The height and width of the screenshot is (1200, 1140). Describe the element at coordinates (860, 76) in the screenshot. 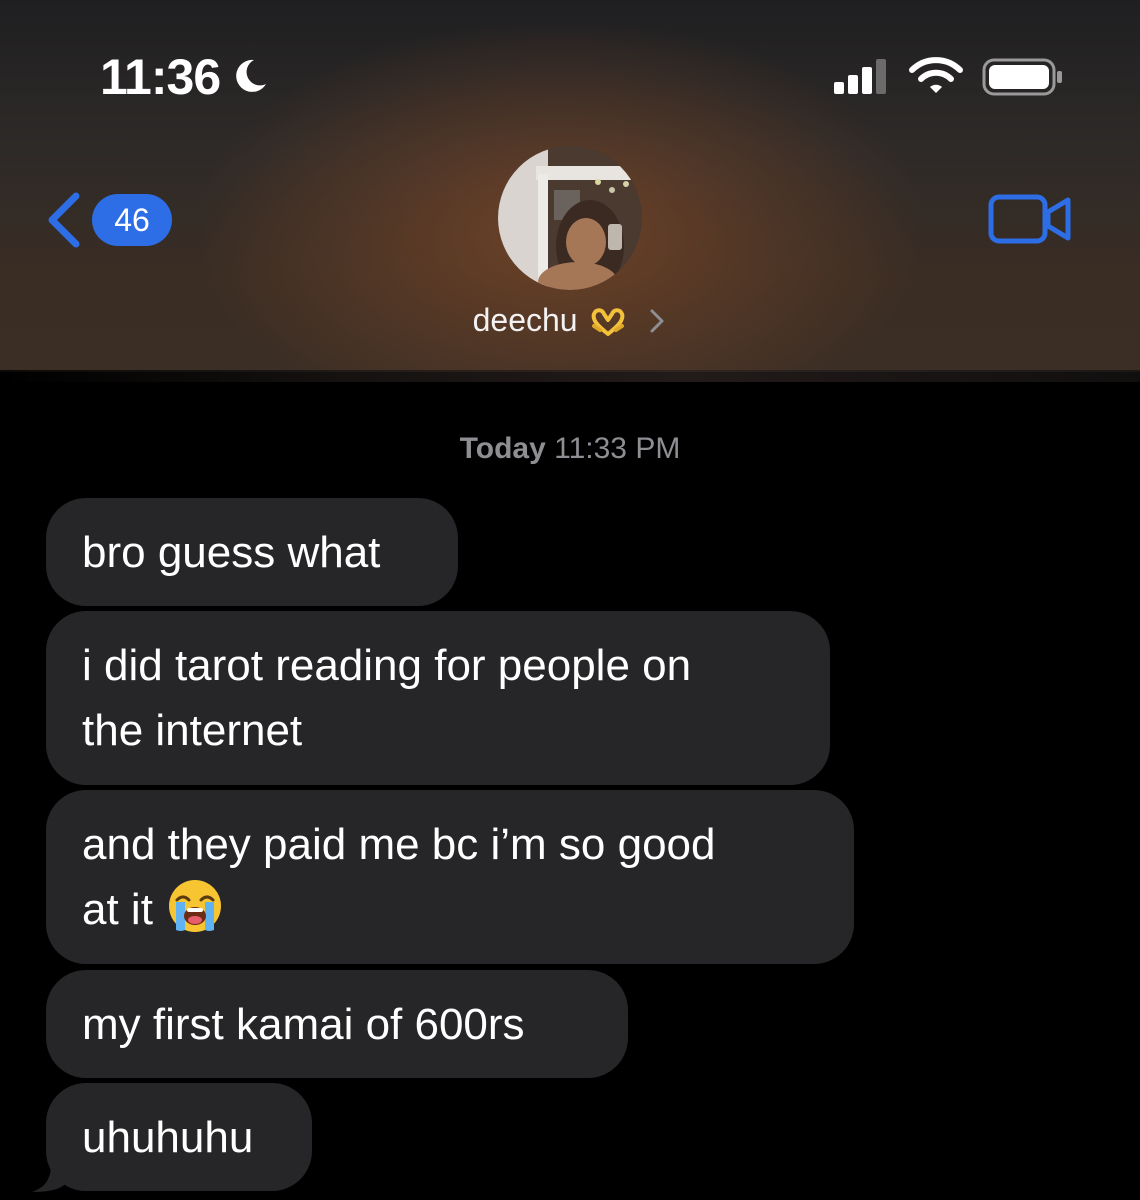

I see `signal-icon` at that location.